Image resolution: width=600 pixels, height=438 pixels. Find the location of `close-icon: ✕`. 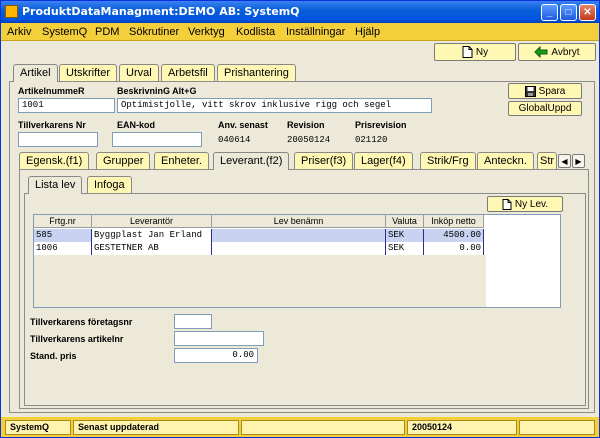

close-icon: ✕ is located at coordinates (587, 12).